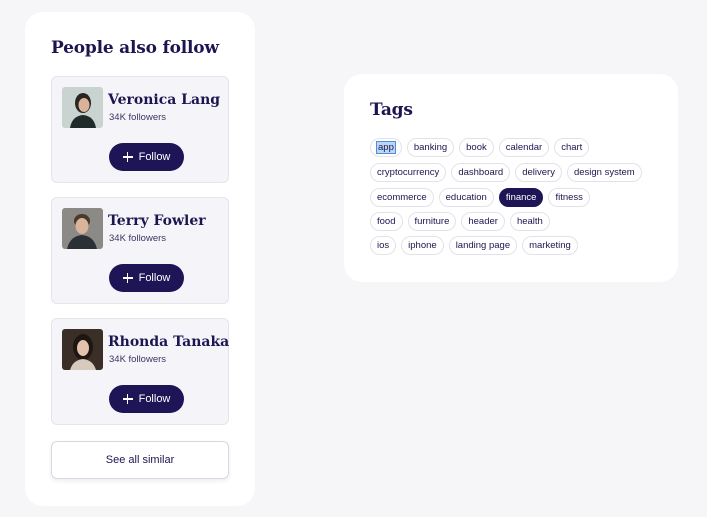 The image size is (707, 517). What do you see at coordinates (157, 221) in the screenshot?
I see `person-name: Terry Fowler` at bounding box center [157, 221].